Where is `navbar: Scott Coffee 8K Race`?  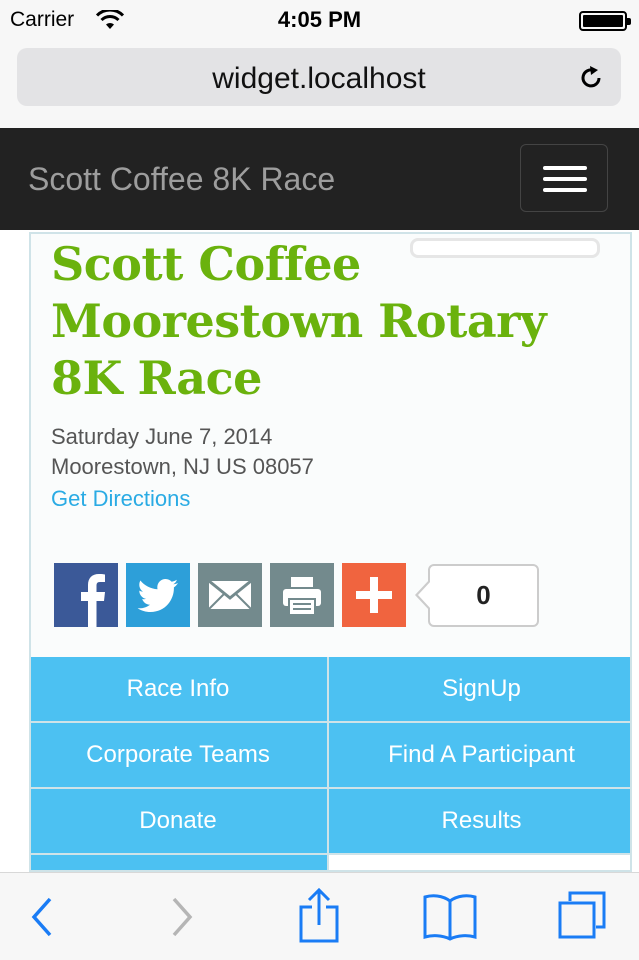
navbar: Scott Coffee 8K Race is located at coordinates (319, 179).